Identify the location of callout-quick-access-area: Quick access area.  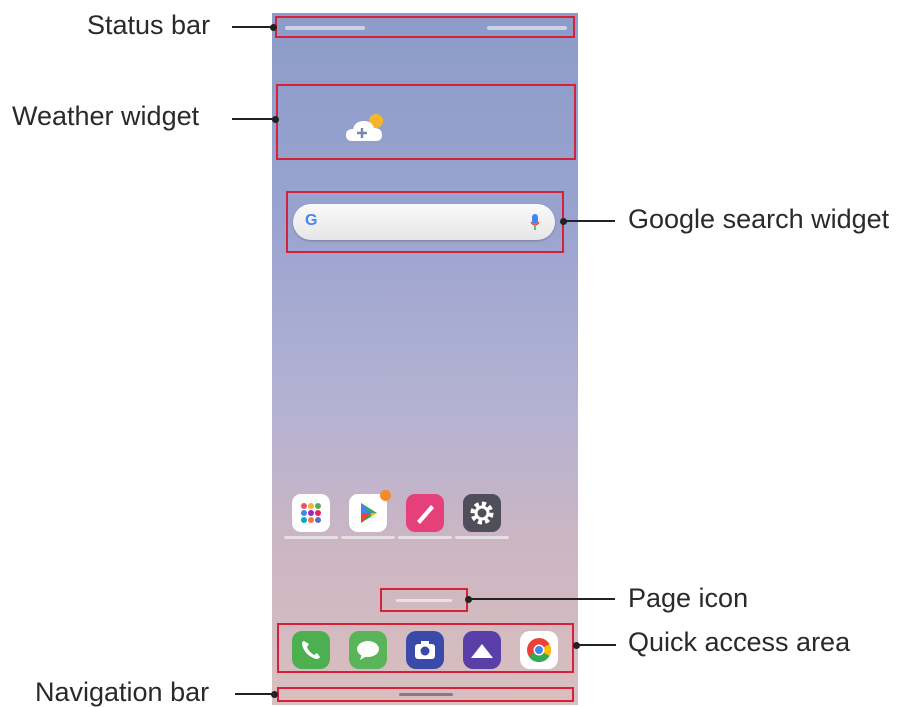
(739, 642).